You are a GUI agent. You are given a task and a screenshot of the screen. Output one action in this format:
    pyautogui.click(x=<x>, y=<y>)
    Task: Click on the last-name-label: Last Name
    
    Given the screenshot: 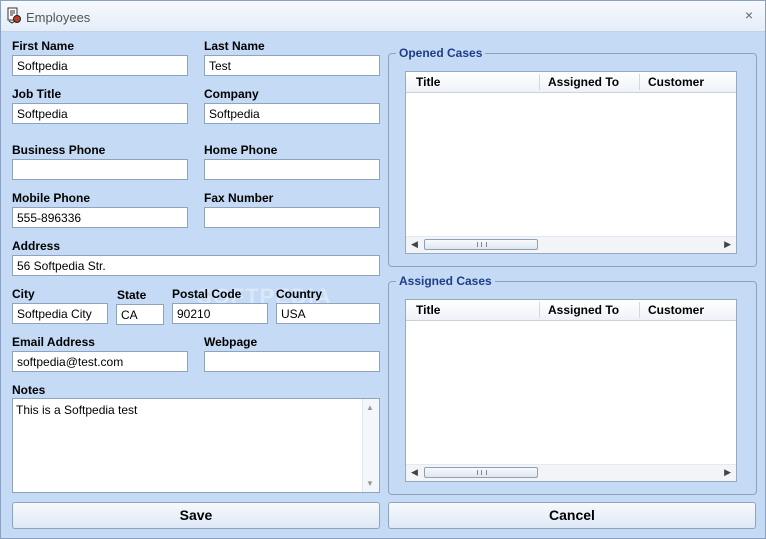 What is the action you would take?
    pyautogui.click(x=234, y=46)
    